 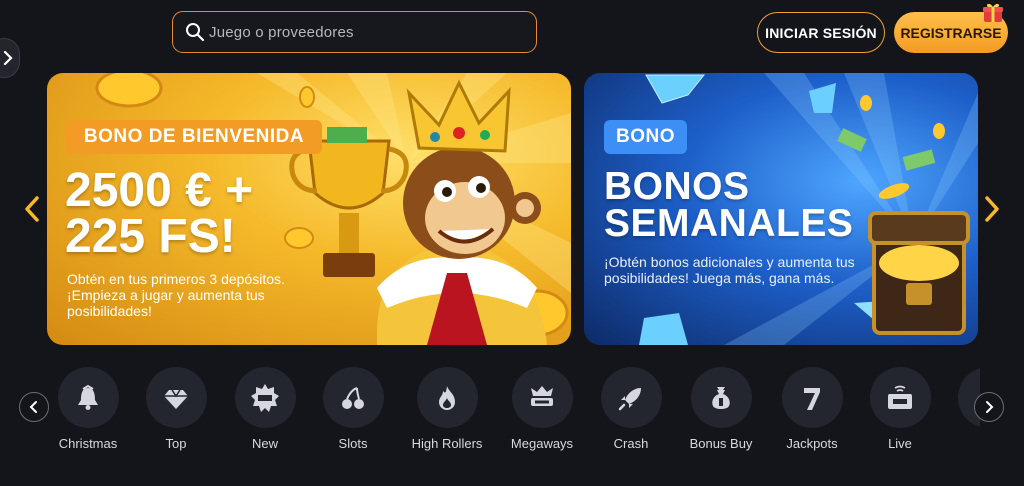 I want to click on category-partial, so click(x=965, y=397).